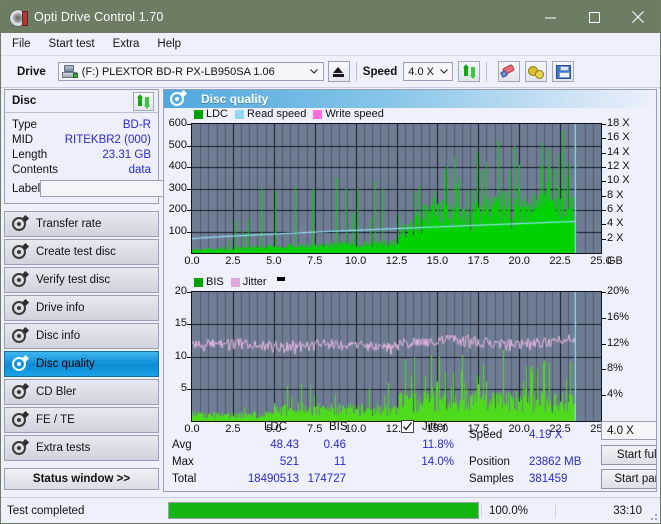 The width and height of the screenshot is (661, 524). I want to click on axis-tick-label: 20.0, so click(519, 261).